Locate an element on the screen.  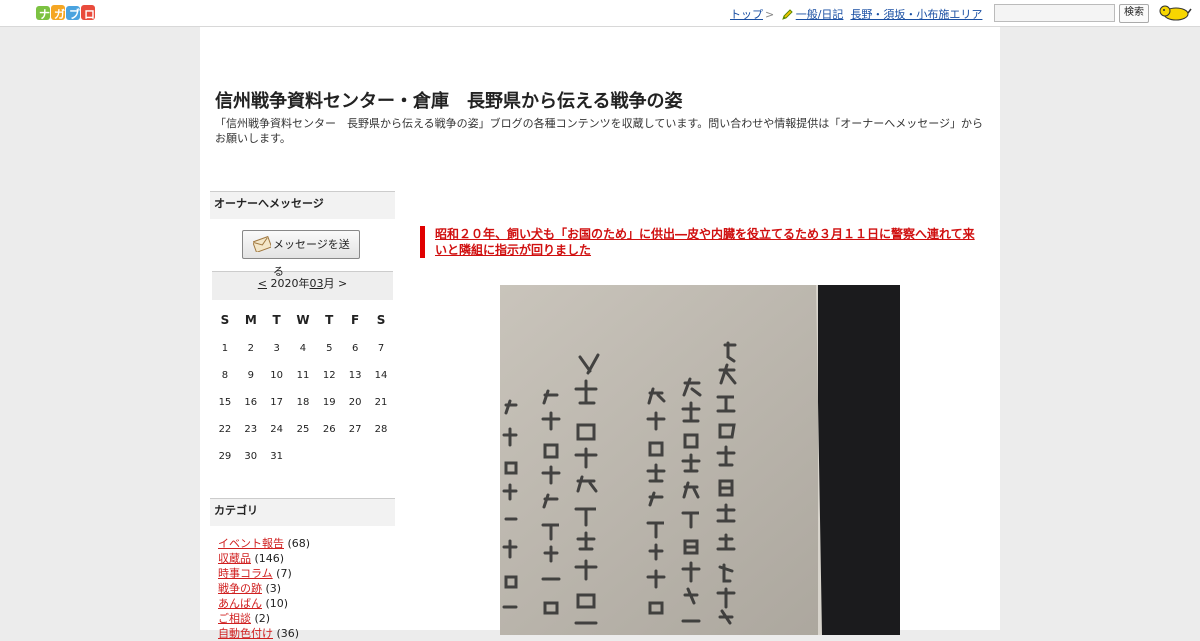
calendar-day: 30 is located at coordinates (251, 456).